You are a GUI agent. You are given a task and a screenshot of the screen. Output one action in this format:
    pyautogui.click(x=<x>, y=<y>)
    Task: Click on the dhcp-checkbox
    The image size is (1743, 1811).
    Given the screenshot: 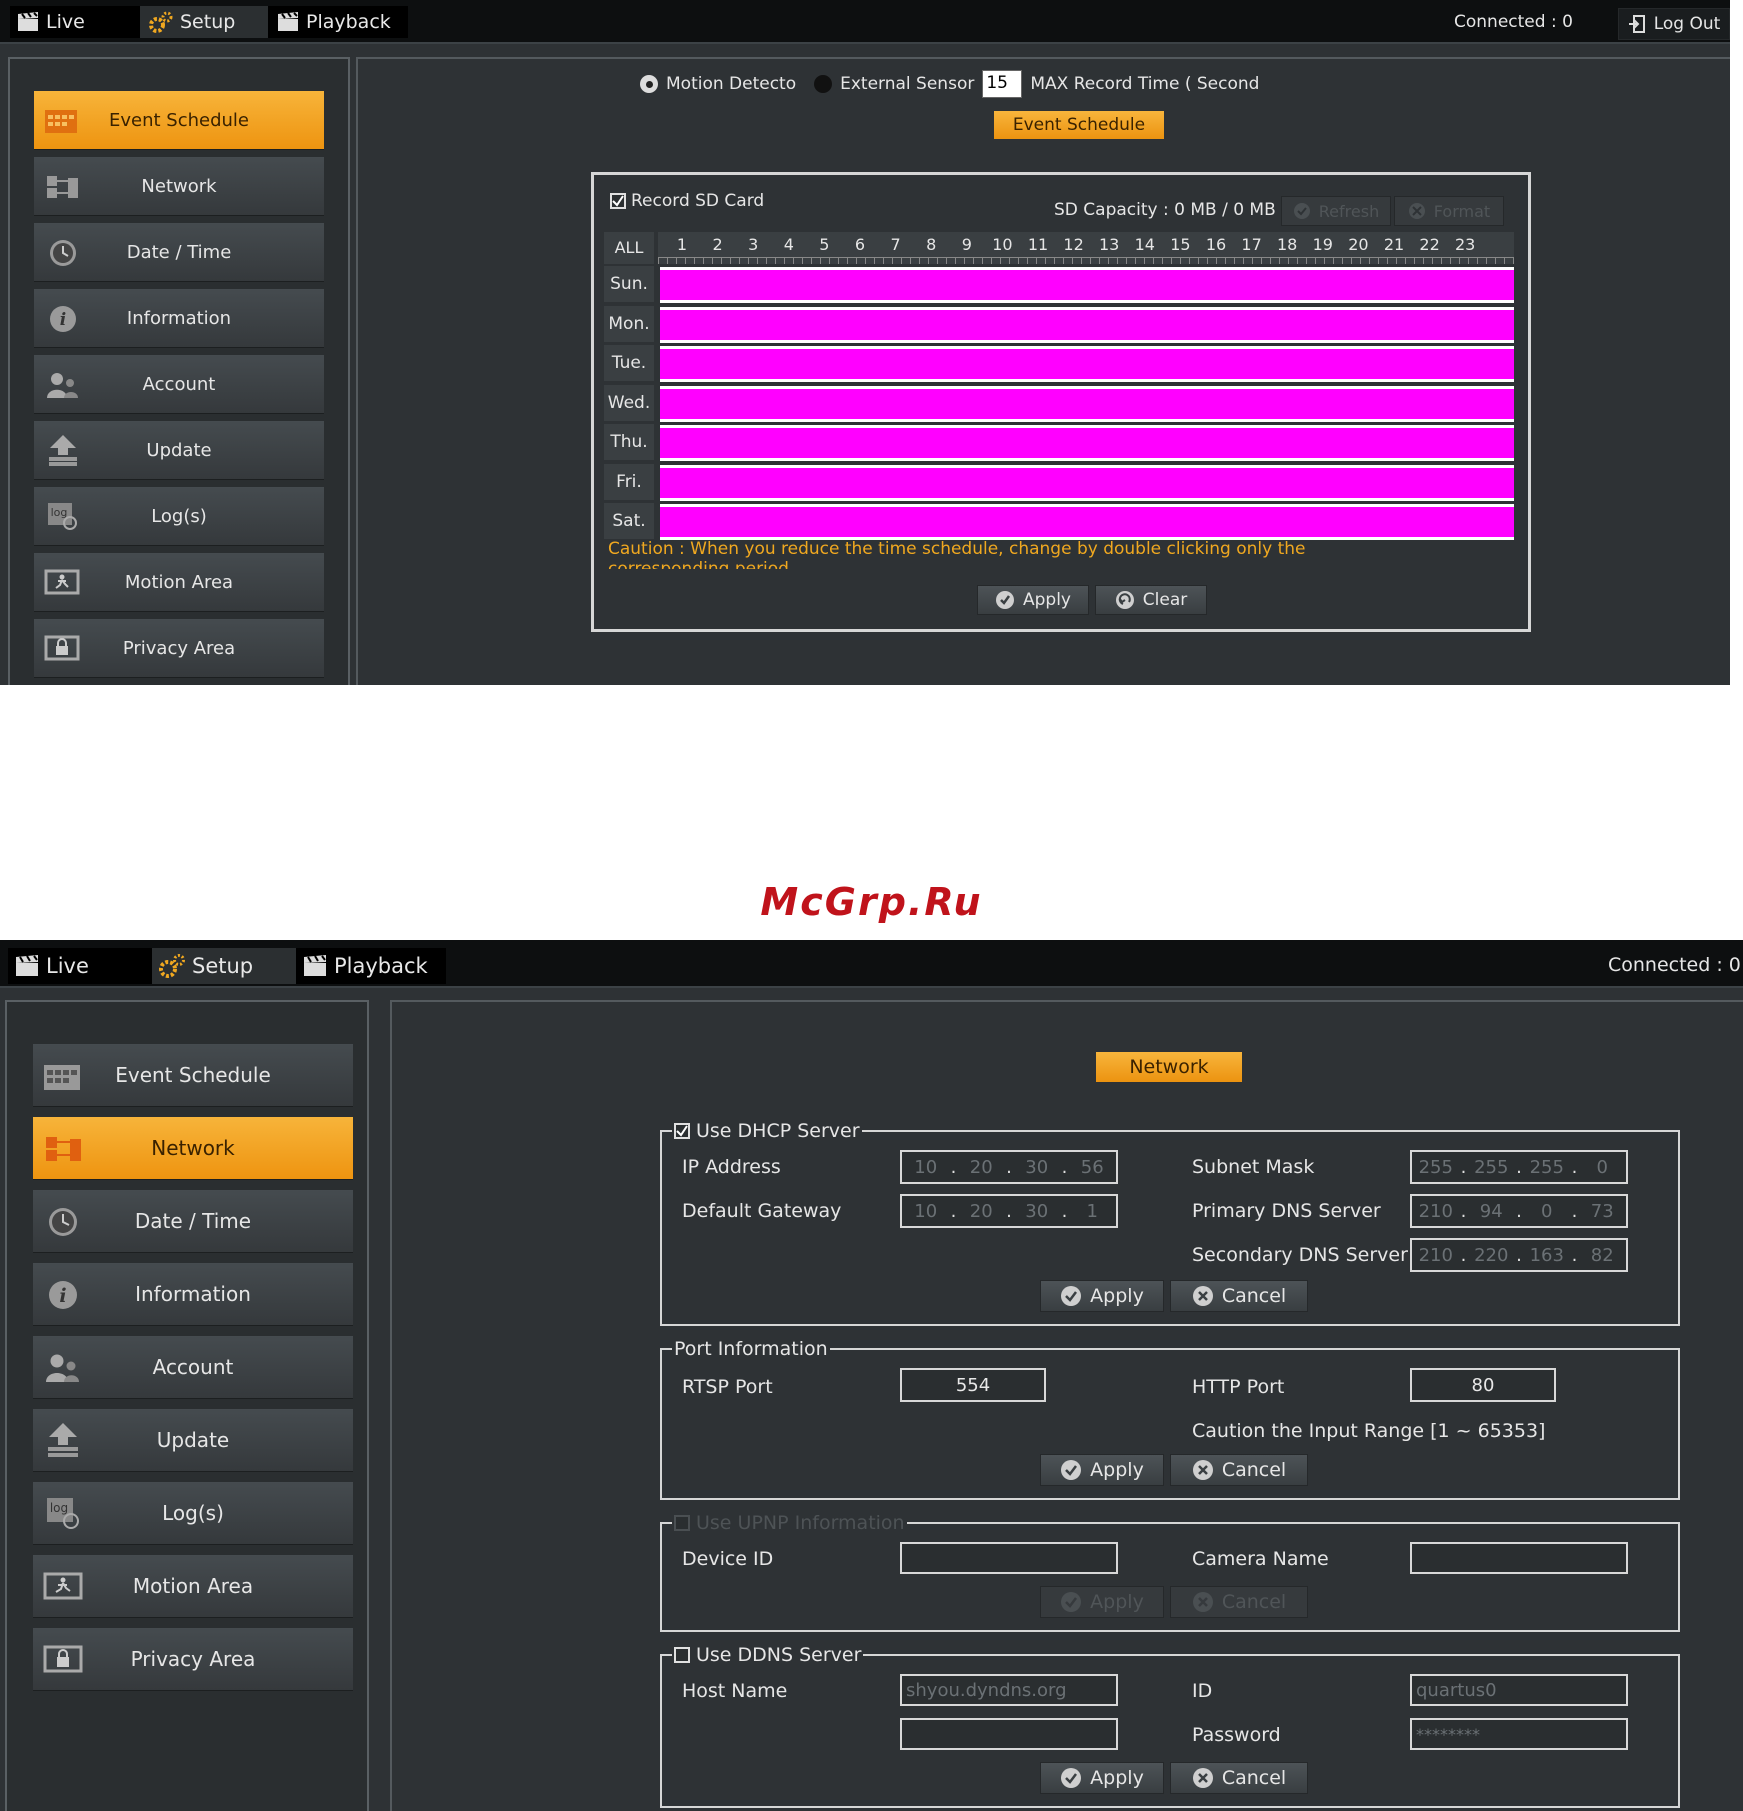 What is the action you would take?
    pyautogui.click(x=682, y=1131)
    